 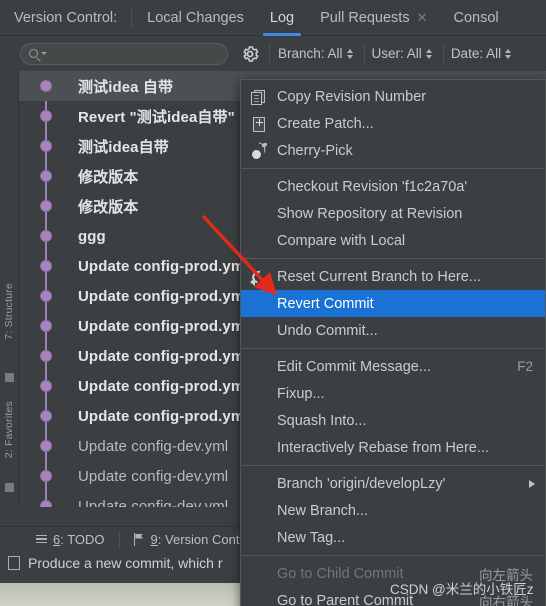 I want to click on log-toolbar: Branch: All User: All Date: All, so click(x=273, y=53).